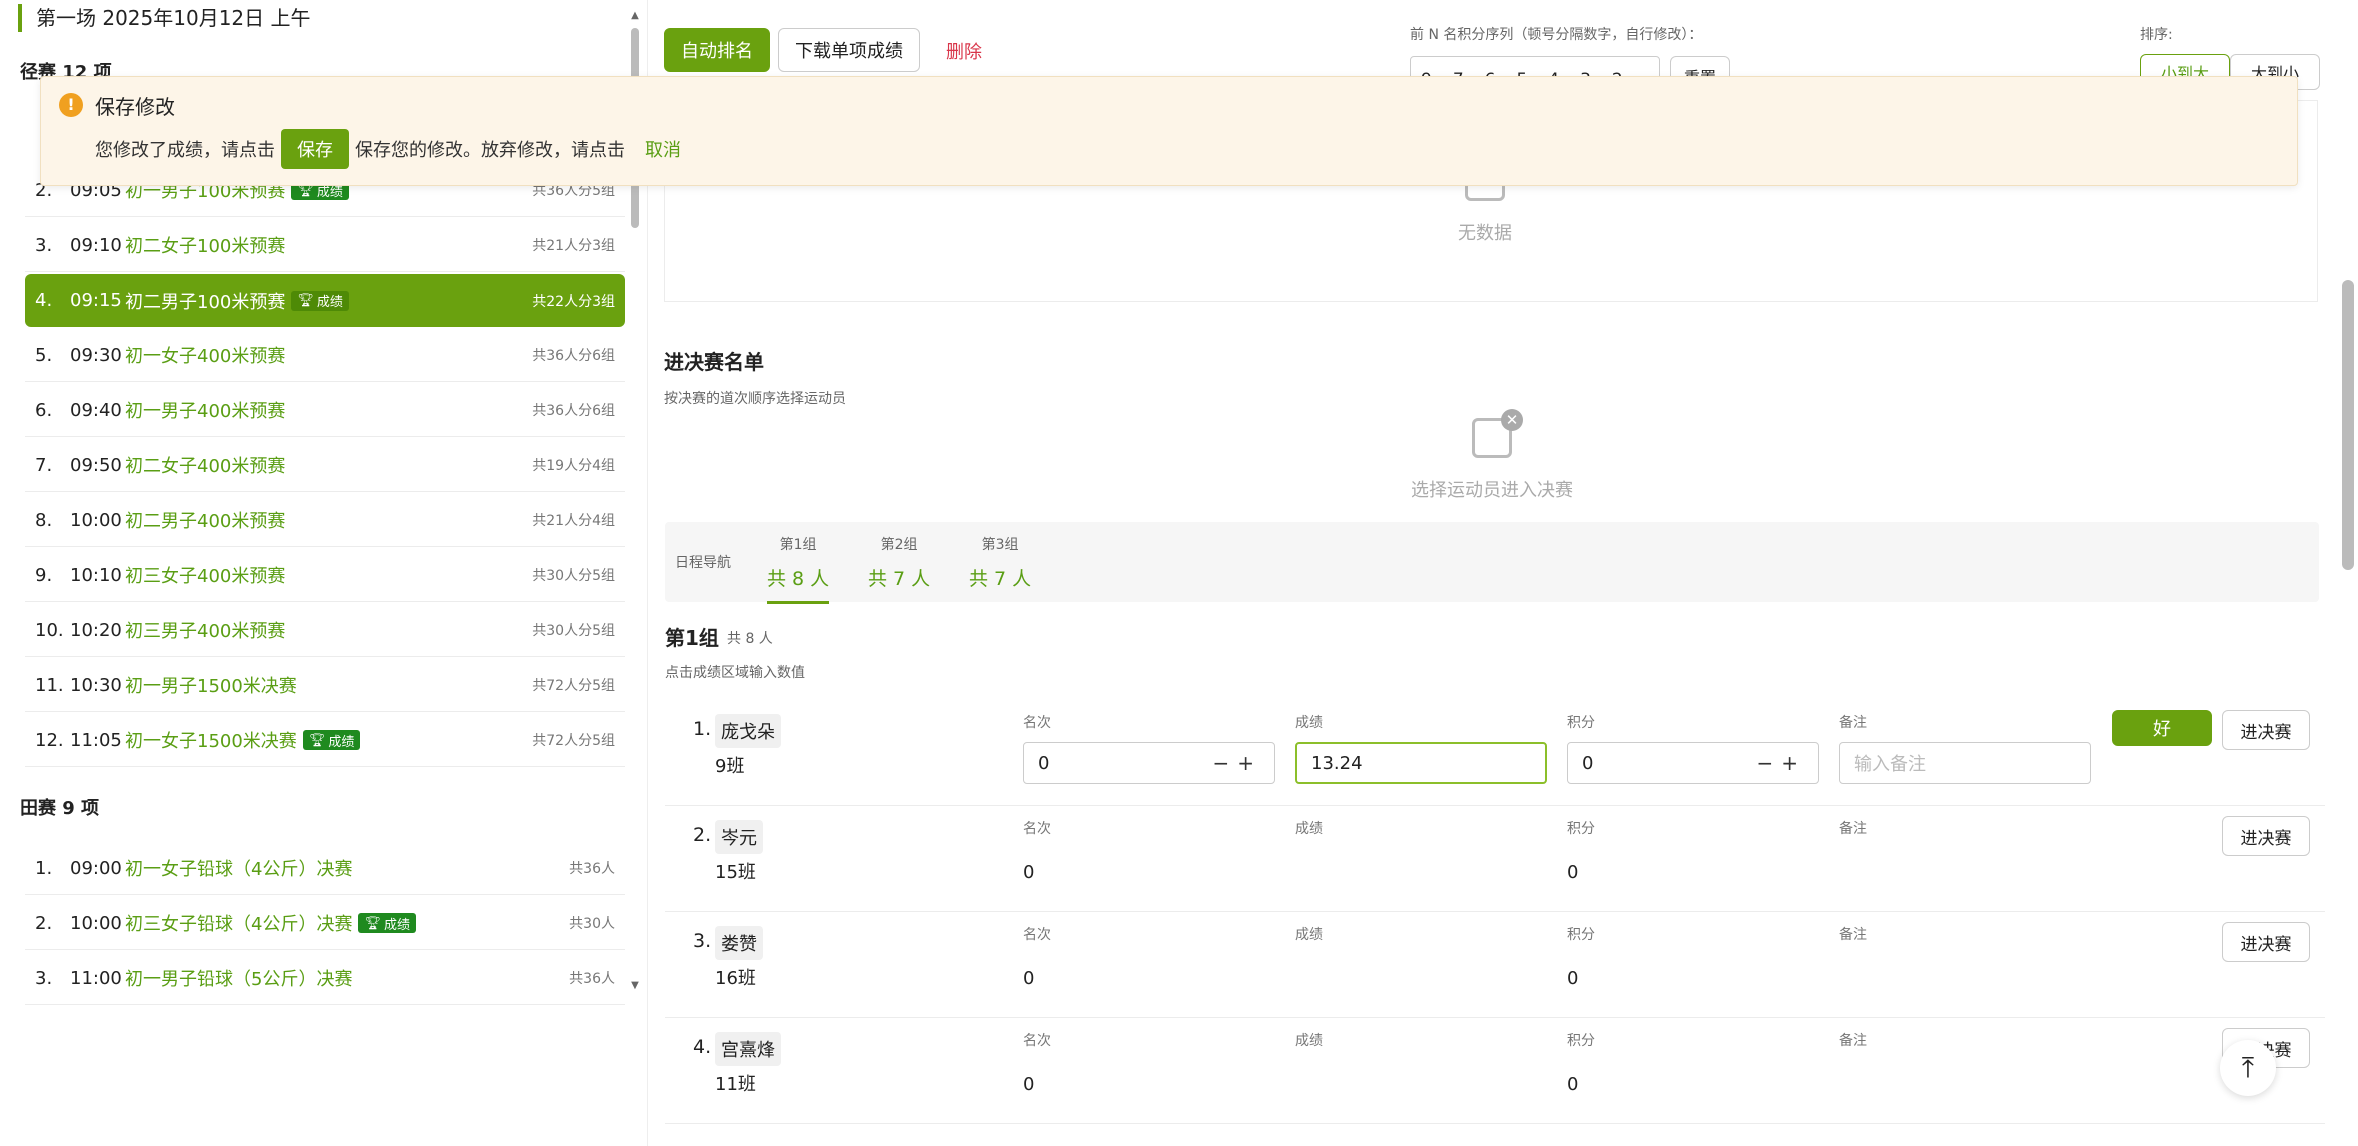 The height and width of the screenshot is (1146, 2358). What do you see at coordinates (211, 686) in the screenshot?
I see `event-name: 初一男子1500米决赛` at bounding box center [211, 686].